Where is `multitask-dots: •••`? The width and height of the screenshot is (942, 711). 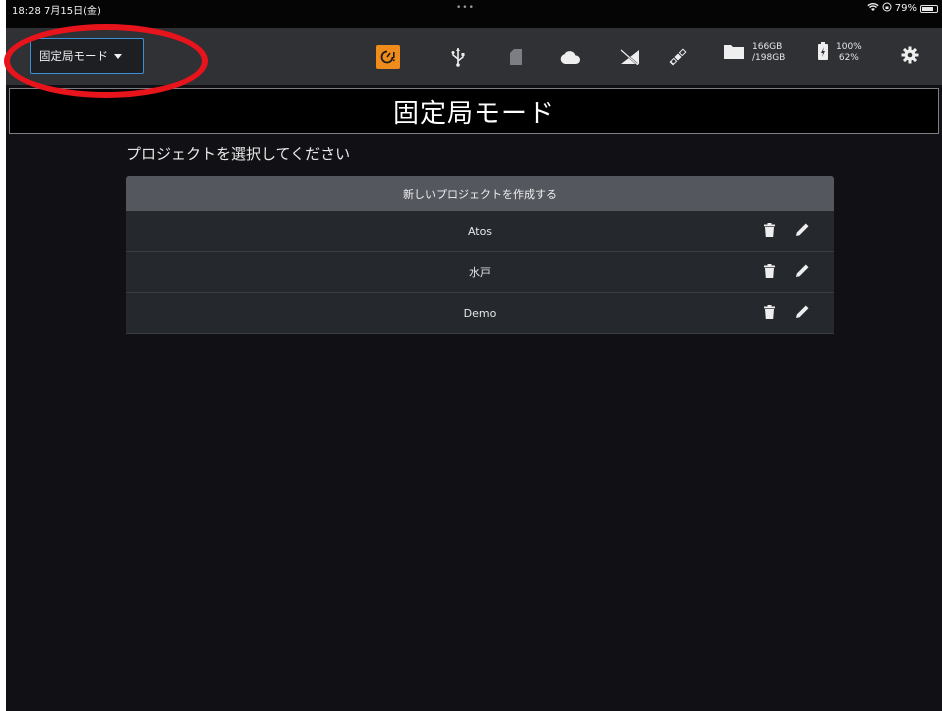
multitask-dots: ••• is located at coordinates (465, 8).